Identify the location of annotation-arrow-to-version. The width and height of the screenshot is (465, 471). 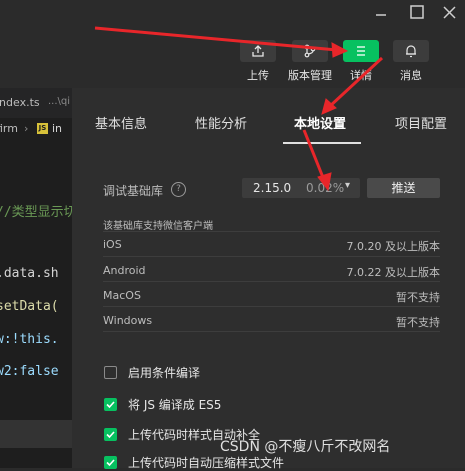
(317, 160).